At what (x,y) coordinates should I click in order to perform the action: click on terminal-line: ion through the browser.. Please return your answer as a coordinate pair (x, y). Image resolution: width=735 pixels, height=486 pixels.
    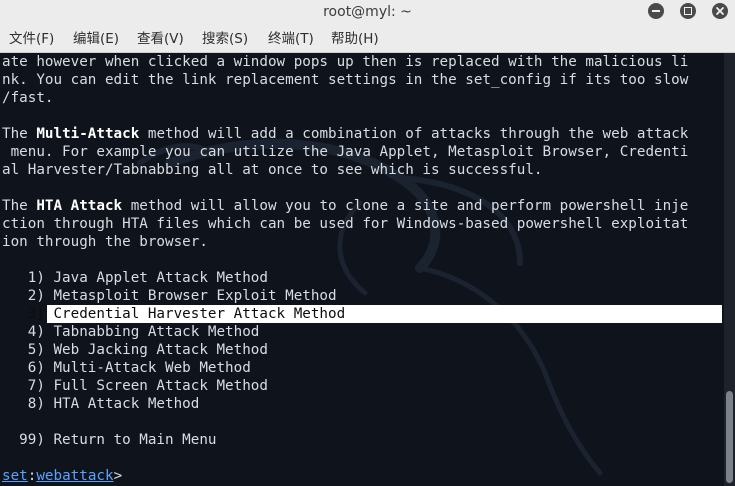
    Looking at the image, I should click on (105, 242).